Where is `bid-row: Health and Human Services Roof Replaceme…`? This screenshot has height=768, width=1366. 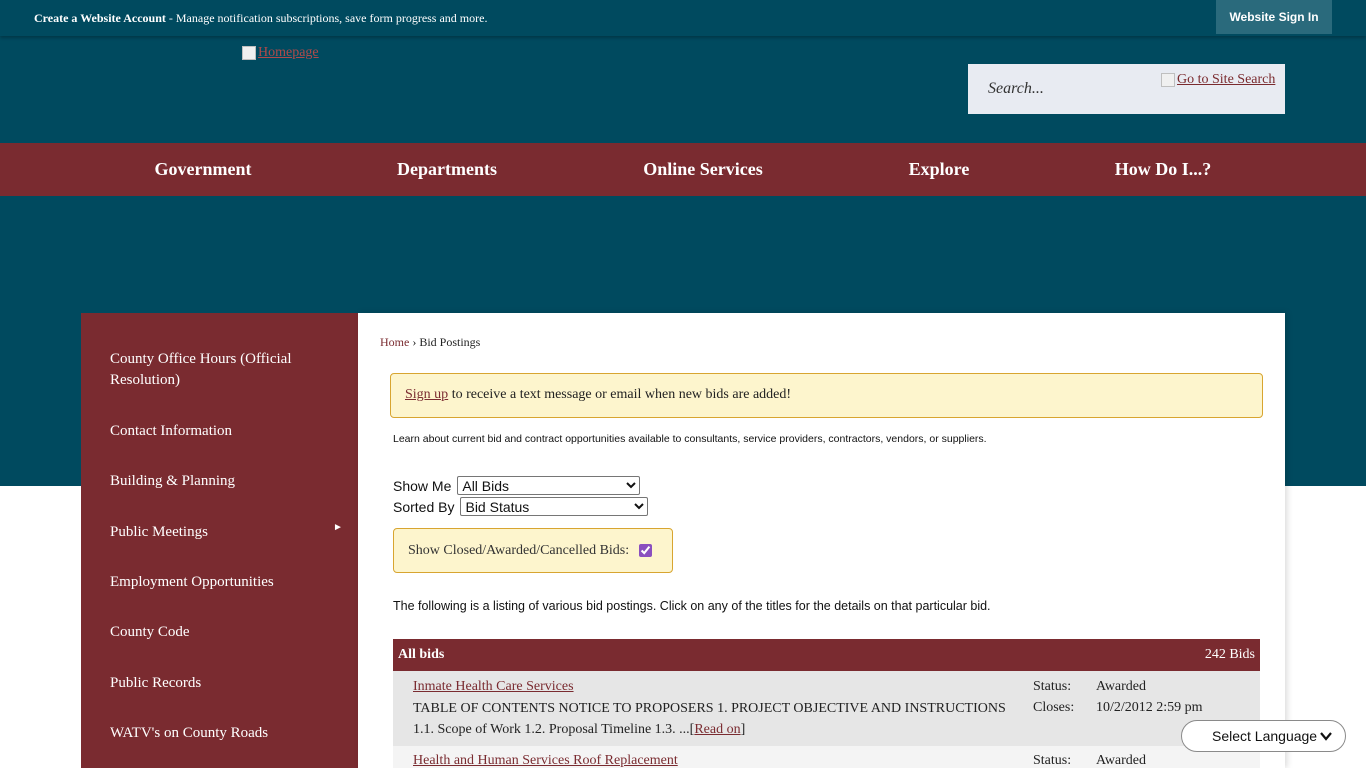 bid-row: Health and Human Services Roof Replaceme… is located at coordinates (826, 757).